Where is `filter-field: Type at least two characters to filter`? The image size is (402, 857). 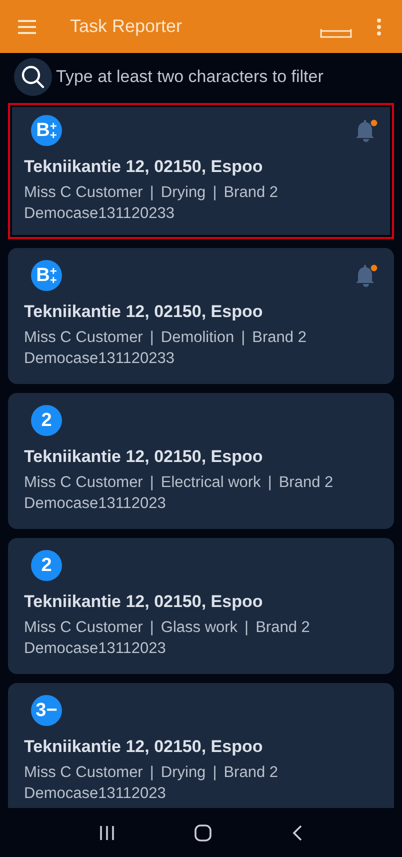
filter-field: Type at least two characters to filter is located at coordinates (226, 77).